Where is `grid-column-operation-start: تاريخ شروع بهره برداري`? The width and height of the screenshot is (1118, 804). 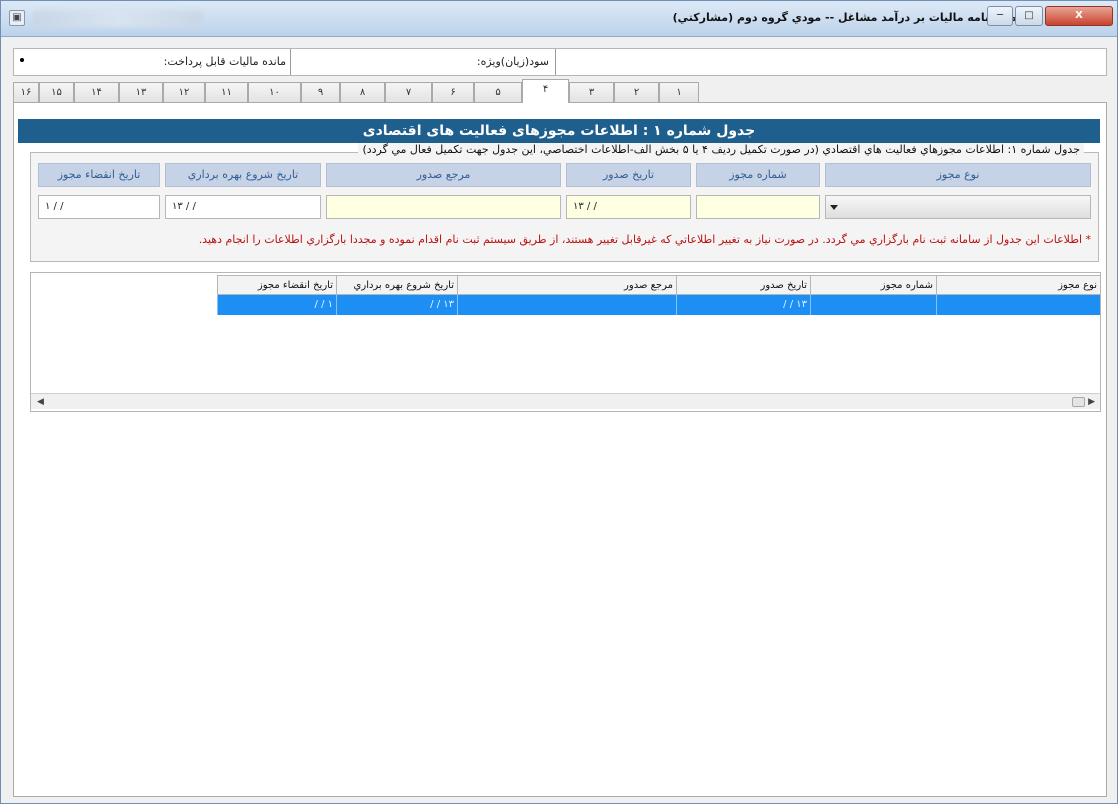
grid-column-operation-start: تاريخ شروع بهره برداري is located at coordinates (396, 286).